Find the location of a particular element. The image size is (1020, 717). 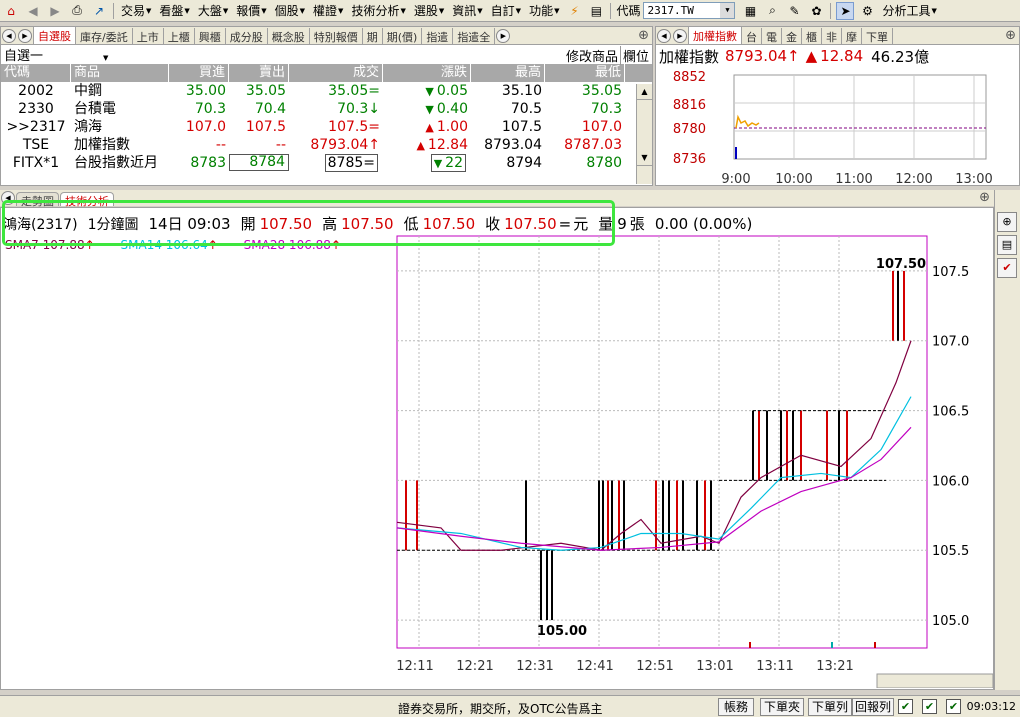

notes-icon: ▤ is located at coordinates (1007, 245).